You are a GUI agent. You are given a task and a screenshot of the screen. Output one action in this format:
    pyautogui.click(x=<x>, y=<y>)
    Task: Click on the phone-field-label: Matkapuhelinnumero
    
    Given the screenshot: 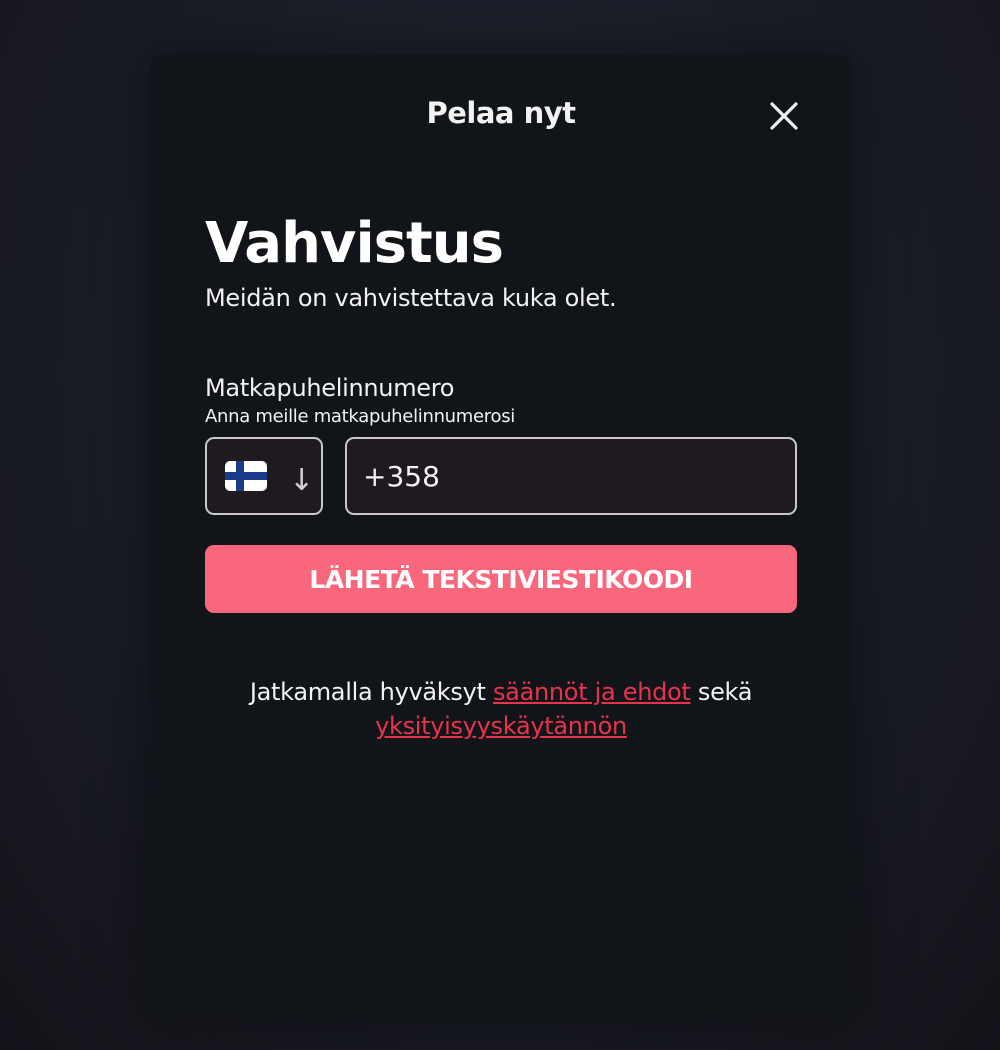 What is the action you would take?
    pyautogui.click(x=330, y=388)
    